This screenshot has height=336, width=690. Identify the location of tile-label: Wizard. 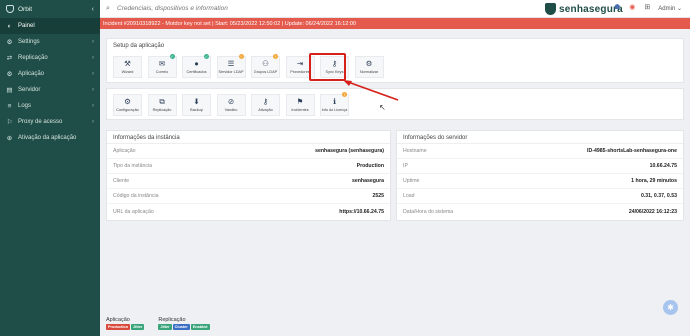
(127, 72).